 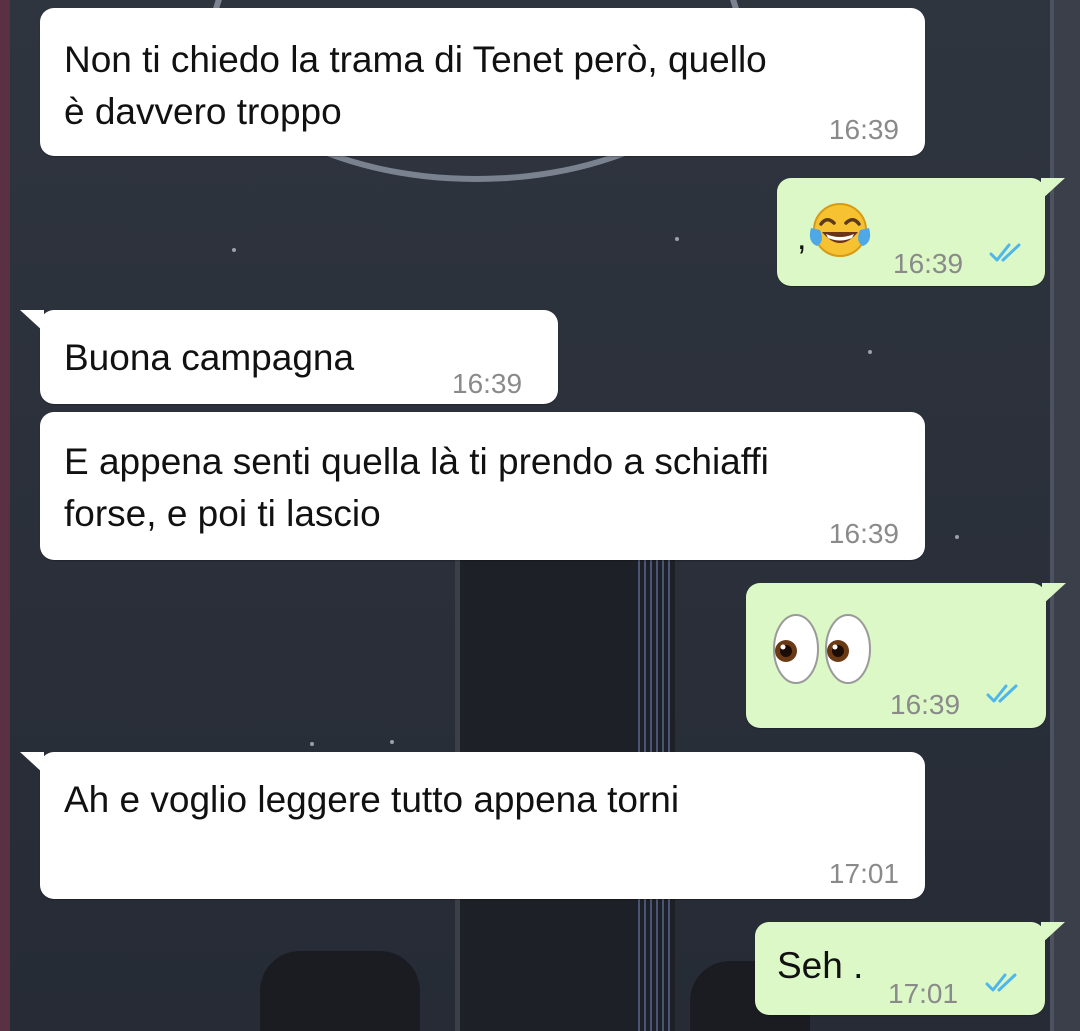 I want to click on message-text: ,, so click(x=802, y=238).